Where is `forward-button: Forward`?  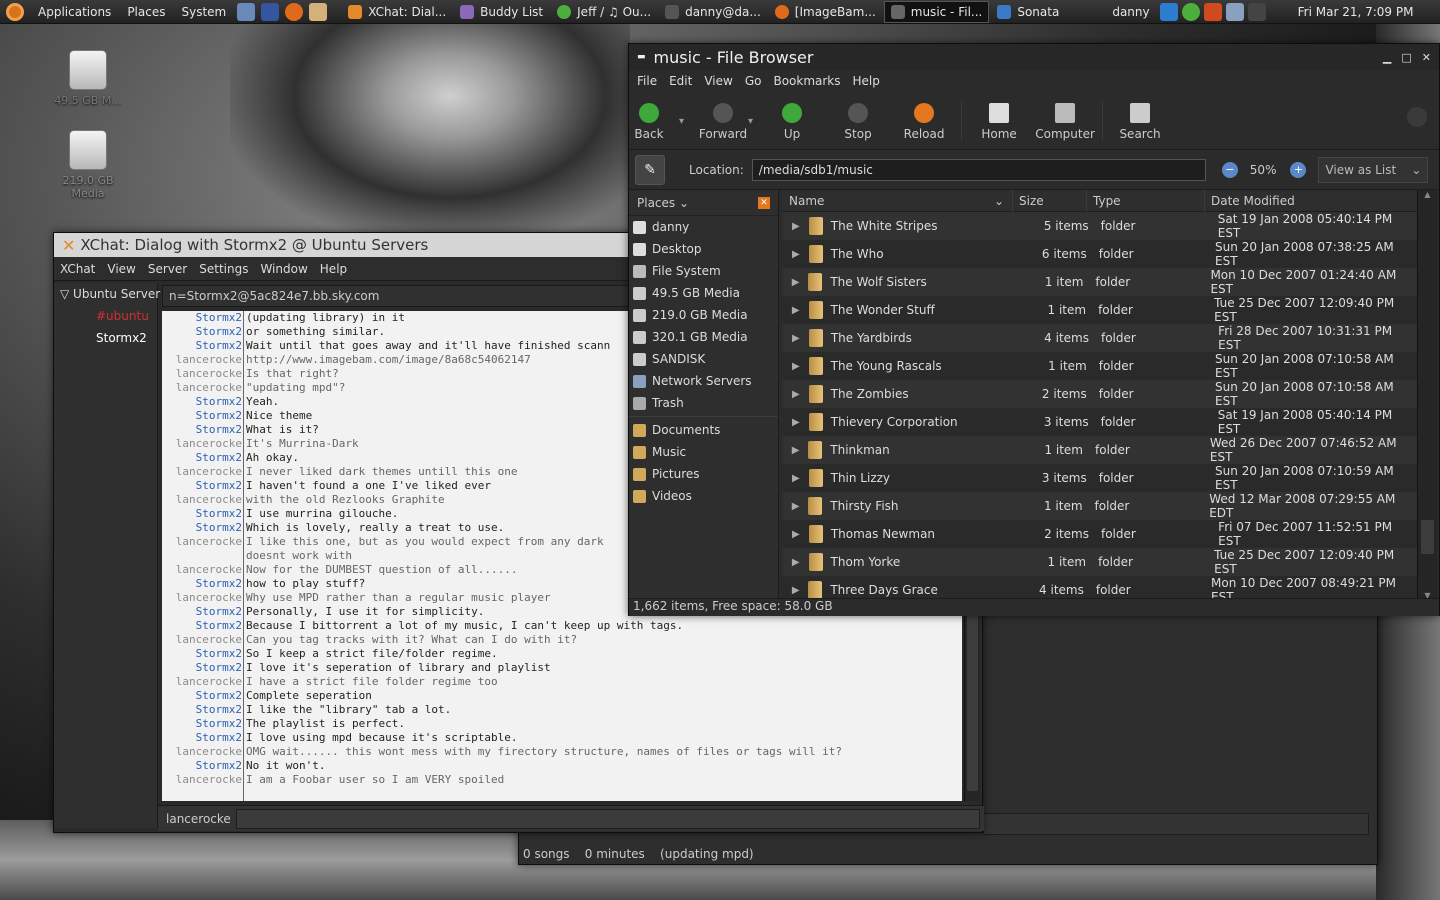 forward-button: Forward is located at coordinates (723, 122).